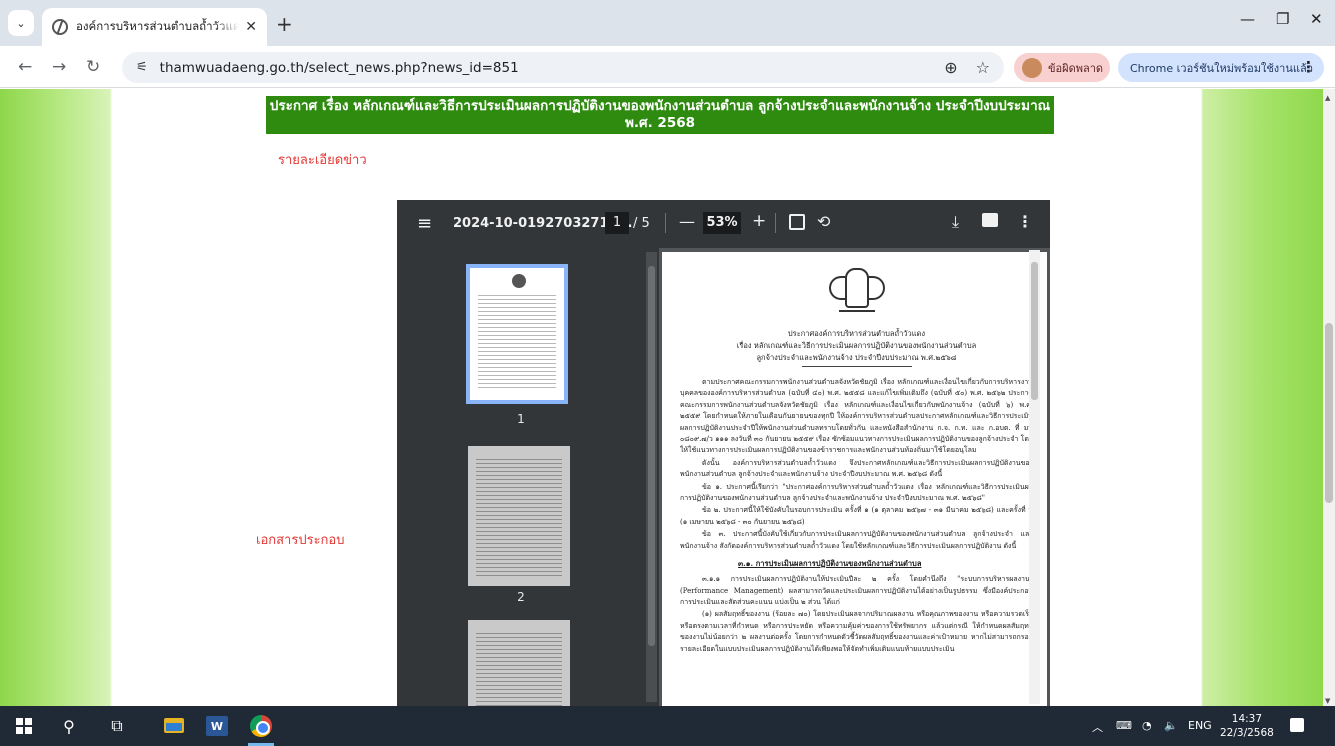 The width and height of the screenshot is (1335, 746). Describe the element at coordinates (1034, 331) in the screenshot. I see `document-scrollbar-thumb` at that location.